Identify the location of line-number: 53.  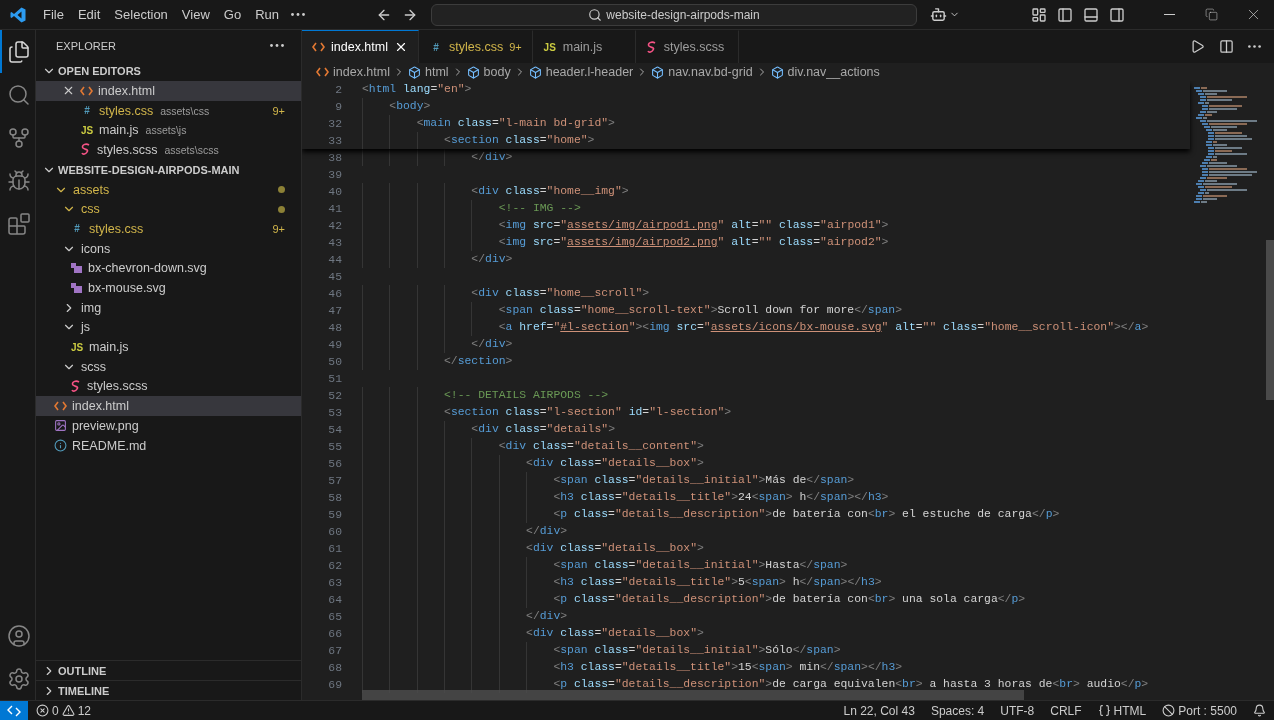
(334, 412).